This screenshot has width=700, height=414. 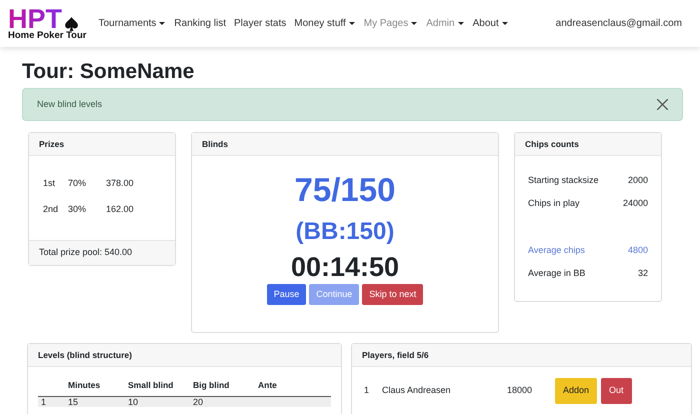 What do you see at coordinates (576, 391) in the screenshot?
I see `player-action-button: Addon` at bounding box center [576, 391].